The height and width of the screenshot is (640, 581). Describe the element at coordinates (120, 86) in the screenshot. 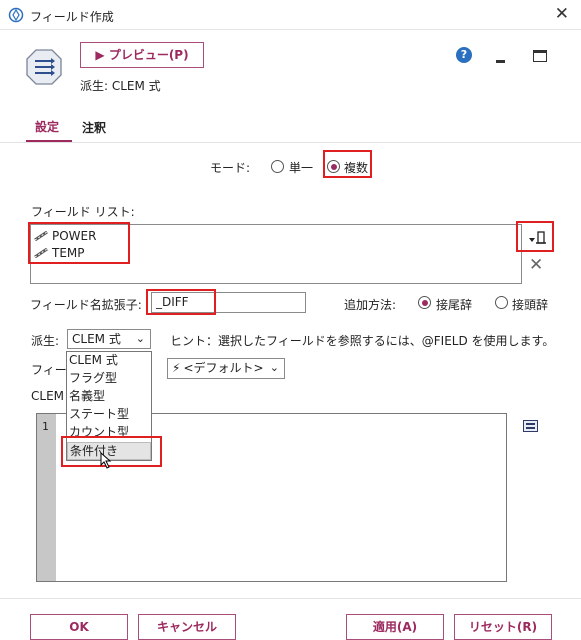

I see `derive-info: 派生: CLEM 式` at that location.